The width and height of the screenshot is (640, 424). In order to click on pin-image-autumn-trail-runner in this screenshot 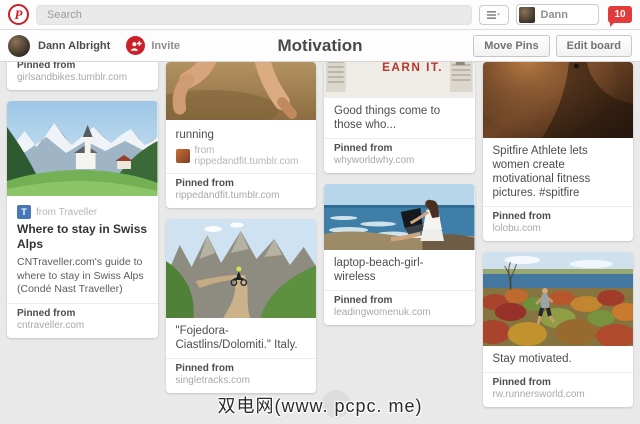, I will do `click(557, 299)`.